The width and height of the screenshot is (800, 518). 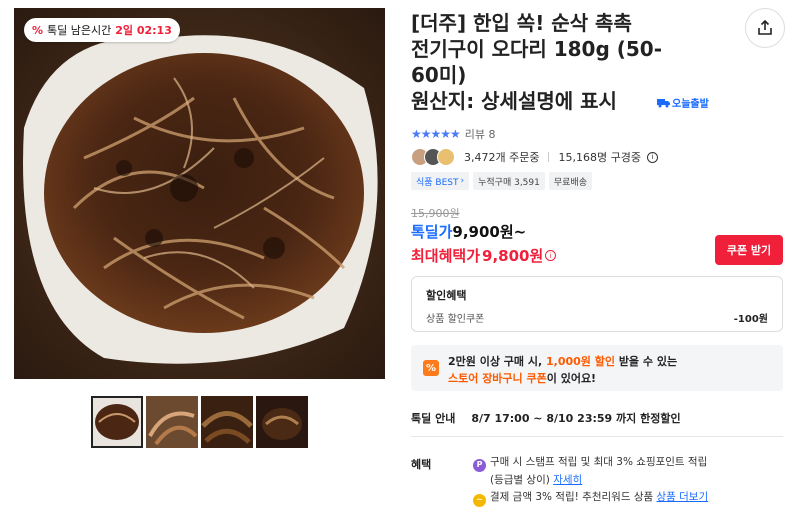 I want to click on deal-info-row: 톡딜 안내 8/7 17:00 ~ 8/10 23:59 까지 한정할인, so click(x=546, y=418).